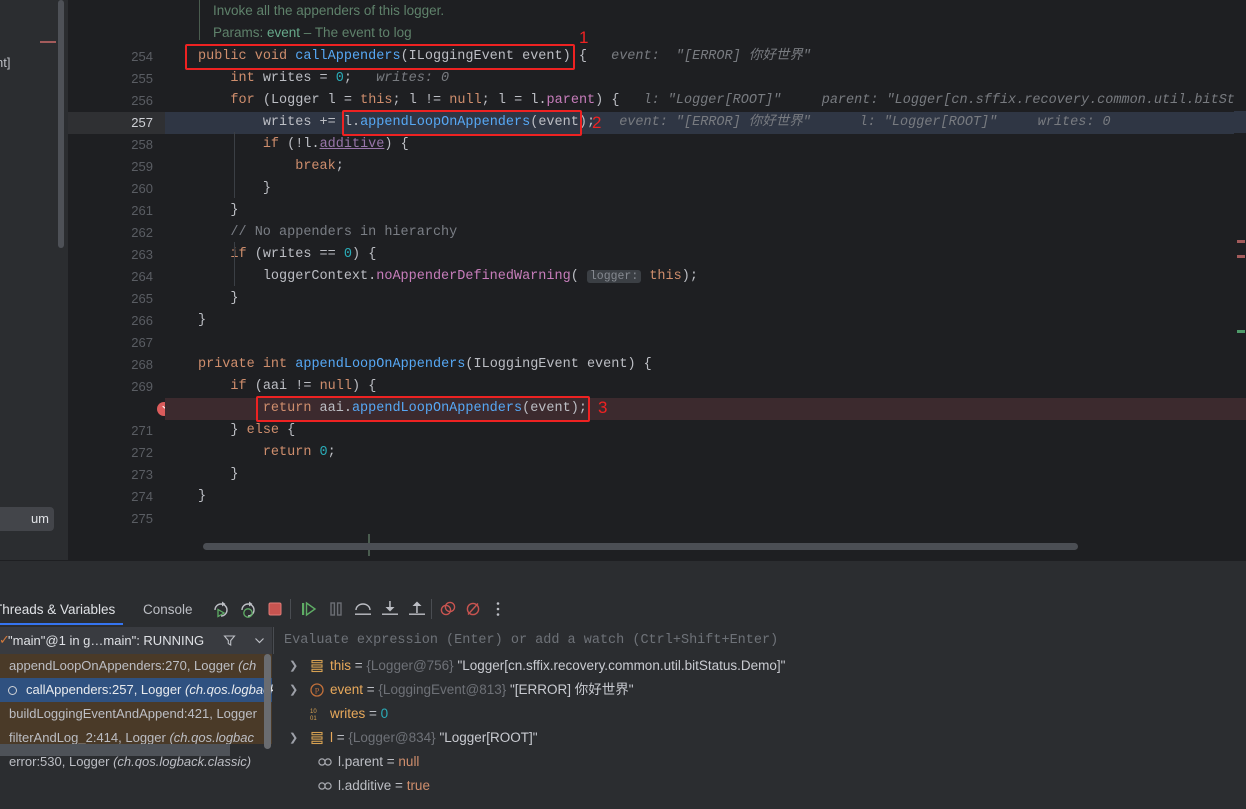 This screenshot has height=809, width=1246. I want to click on view-breakpoints-icon, so click(473, 609).